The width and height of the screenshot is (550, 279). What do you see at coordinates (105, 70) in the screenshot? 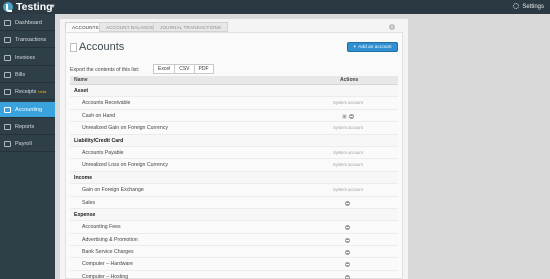
I see `export-label: Export the contents of this list:` at bounding box center [105, 70].